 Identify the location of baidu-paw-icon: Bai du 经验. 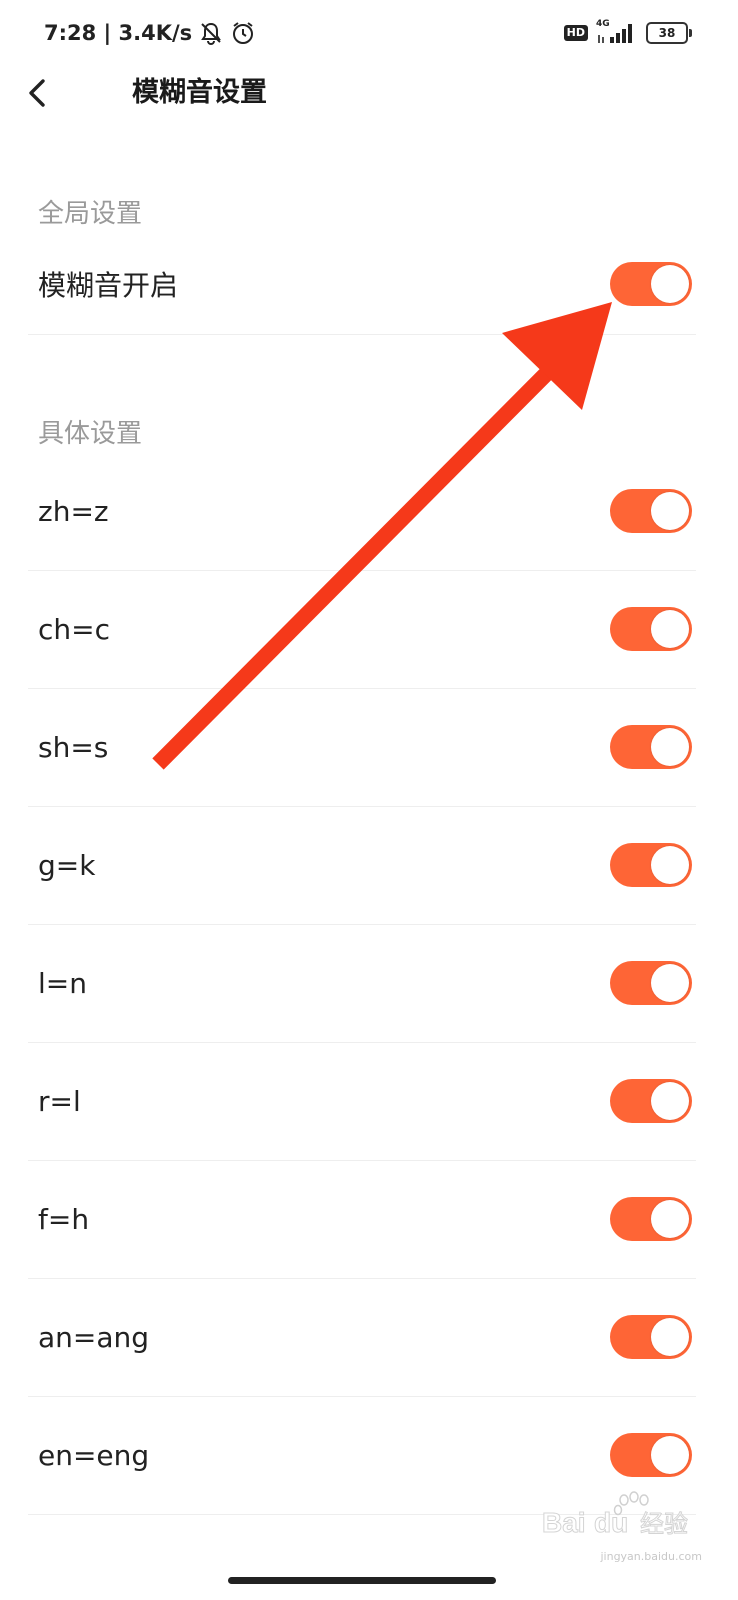
(615, 1515).